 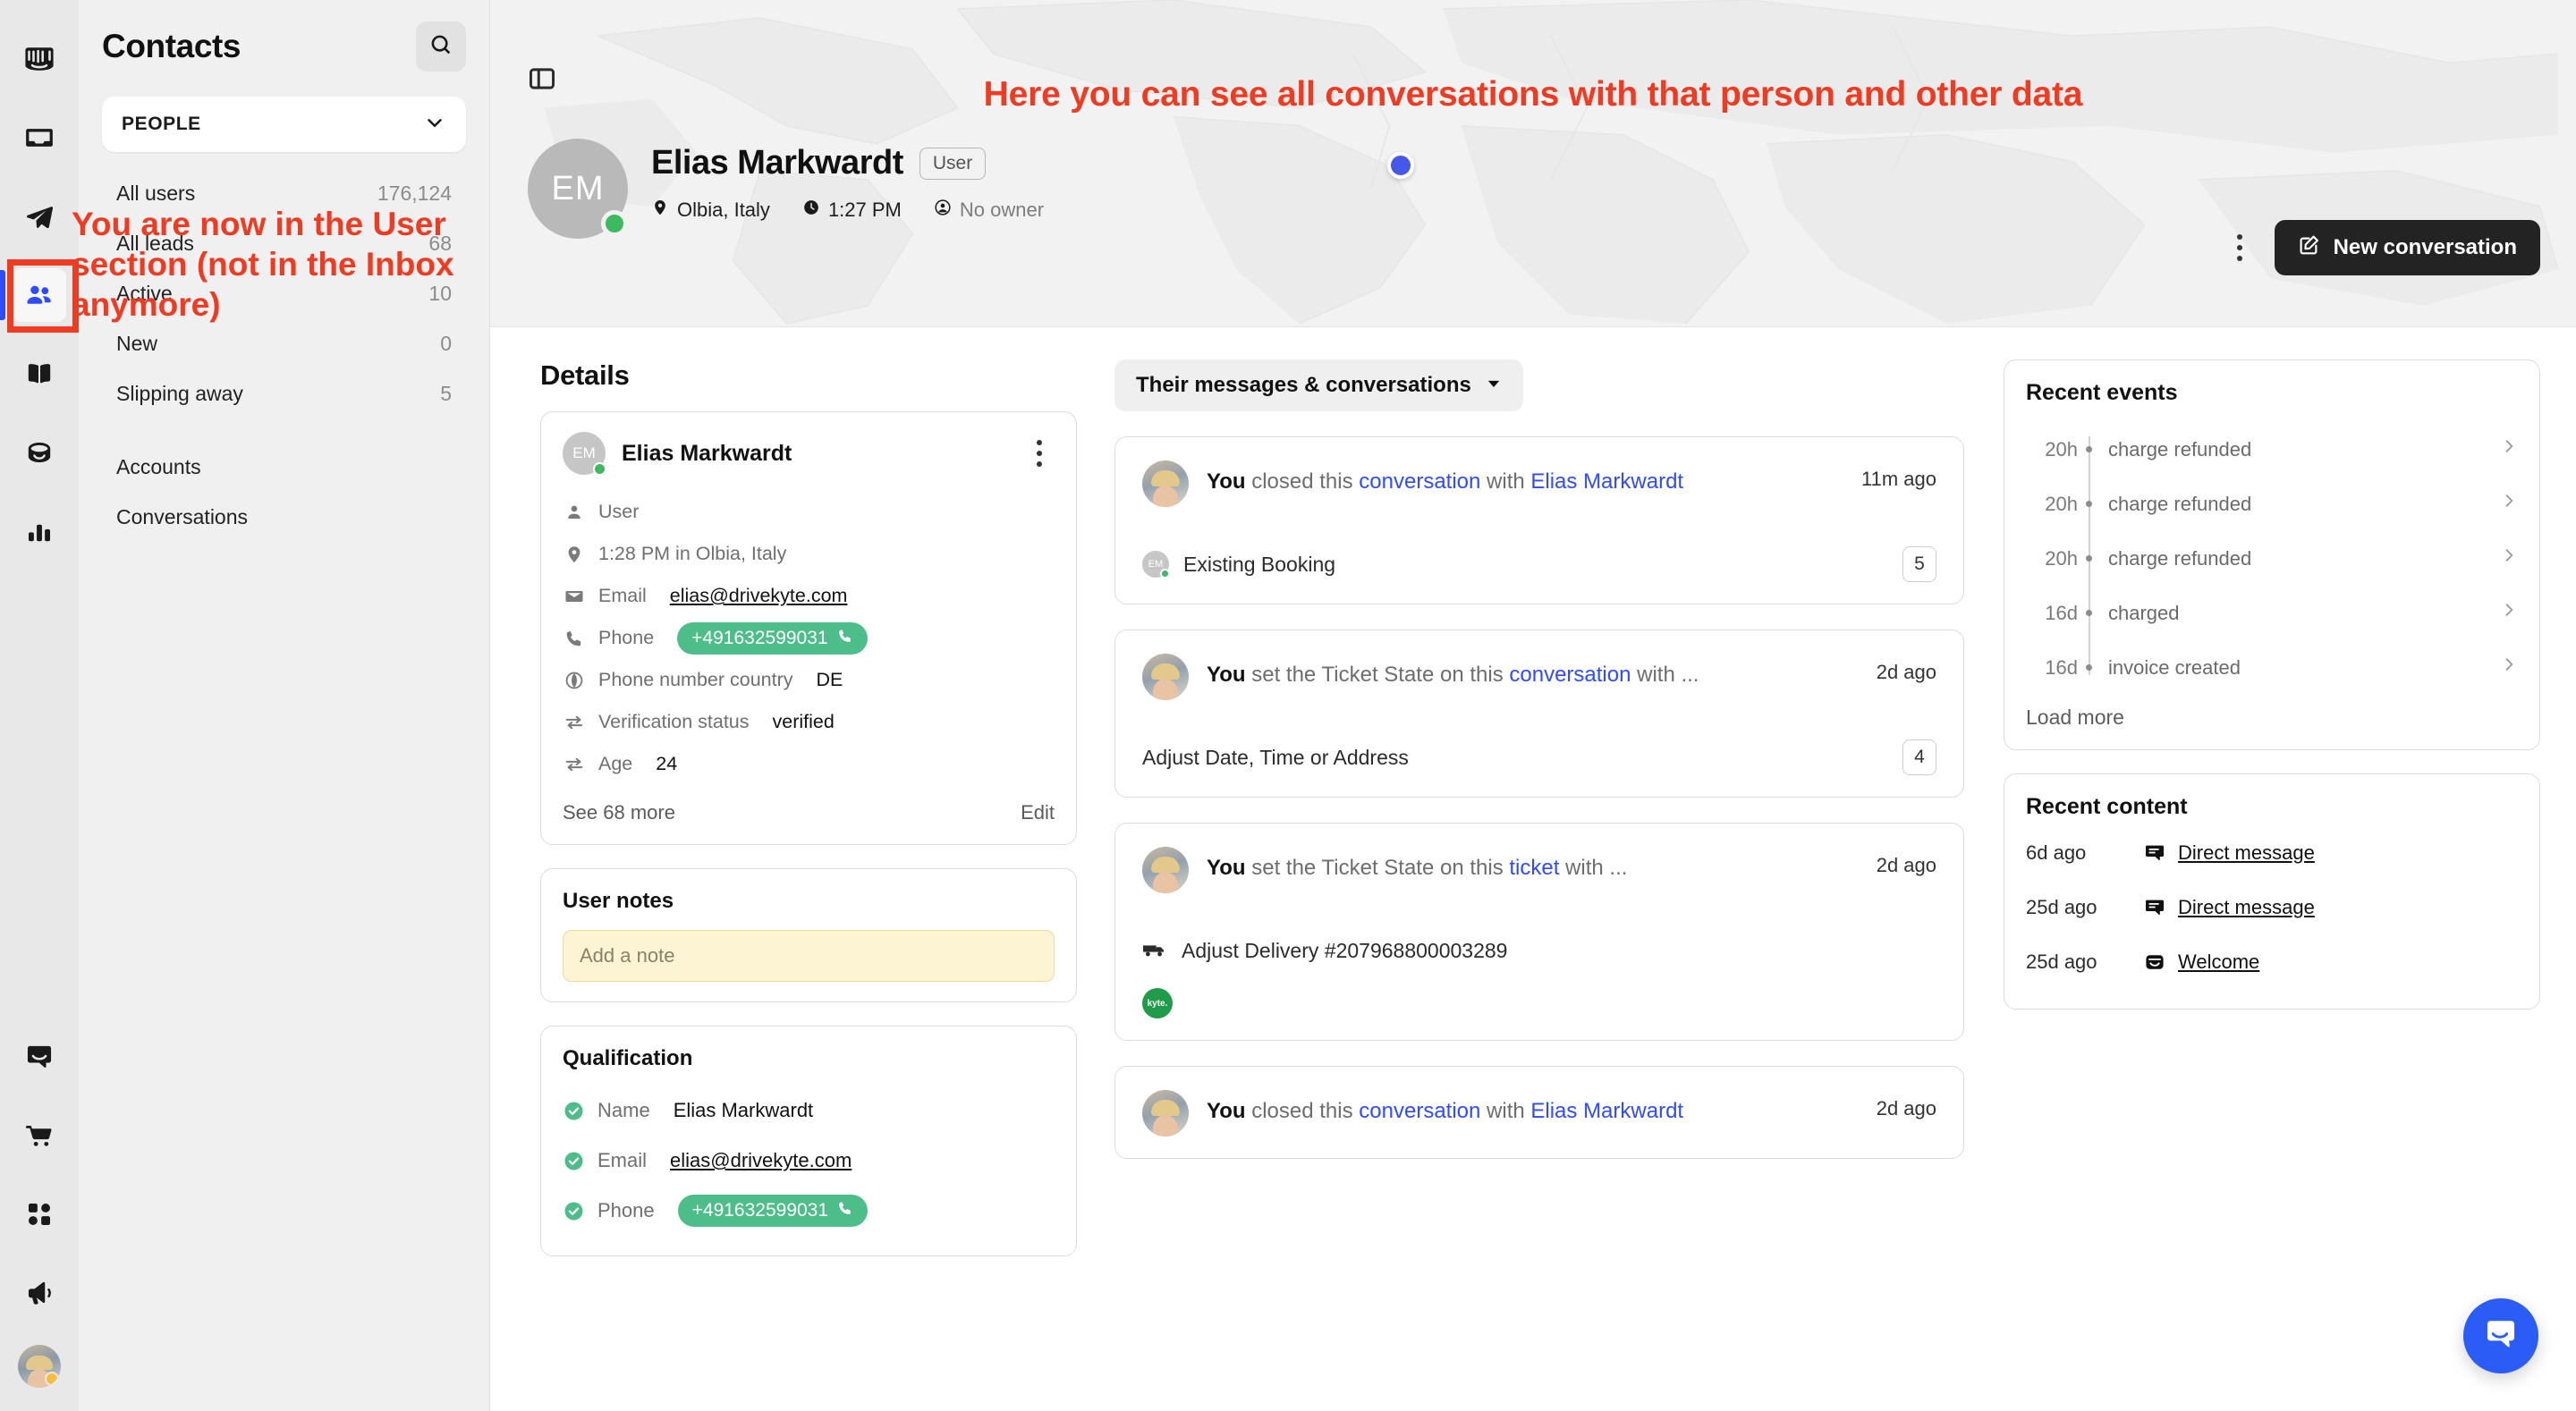 I want to click on action-text: closed this, so click(x=1302, y=481).